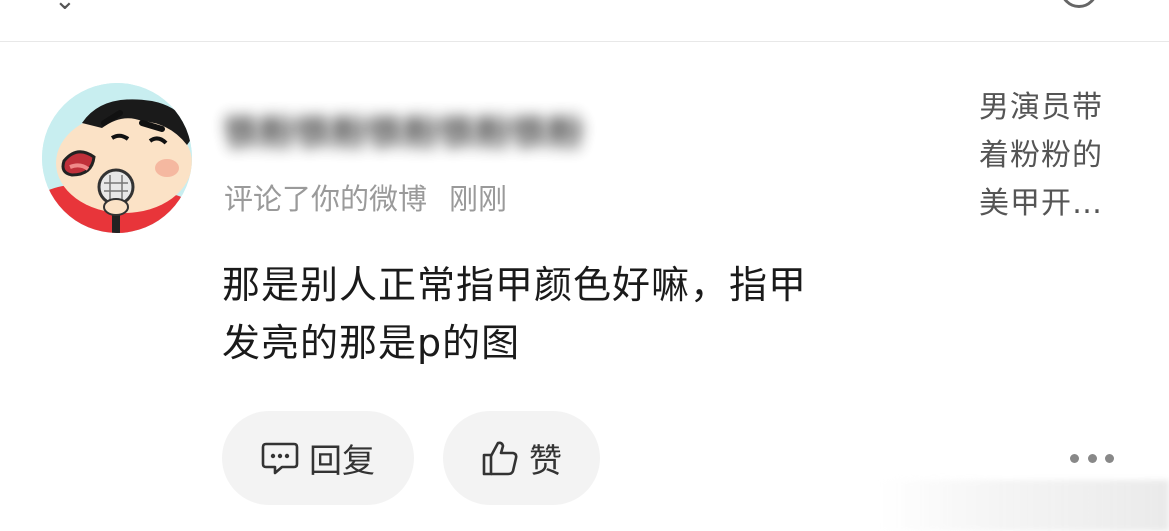  What do you see at coordinates (1041, 107) in the screenshot?
I see `preview-line: 男演员带` at bounding box center [1041, 107].